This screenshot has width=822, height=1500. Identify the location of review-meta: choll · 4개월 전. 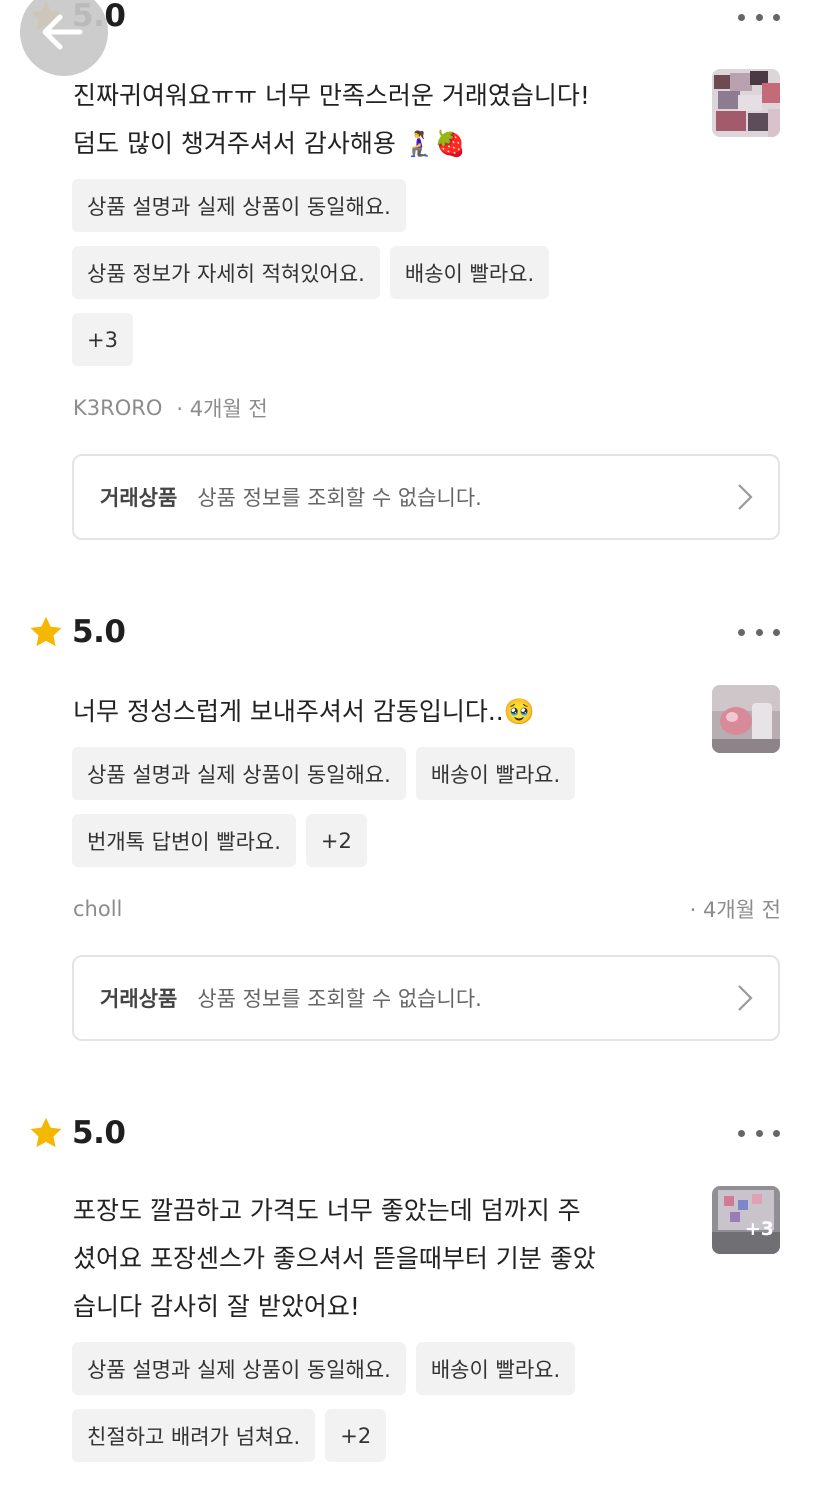
(427, 909).